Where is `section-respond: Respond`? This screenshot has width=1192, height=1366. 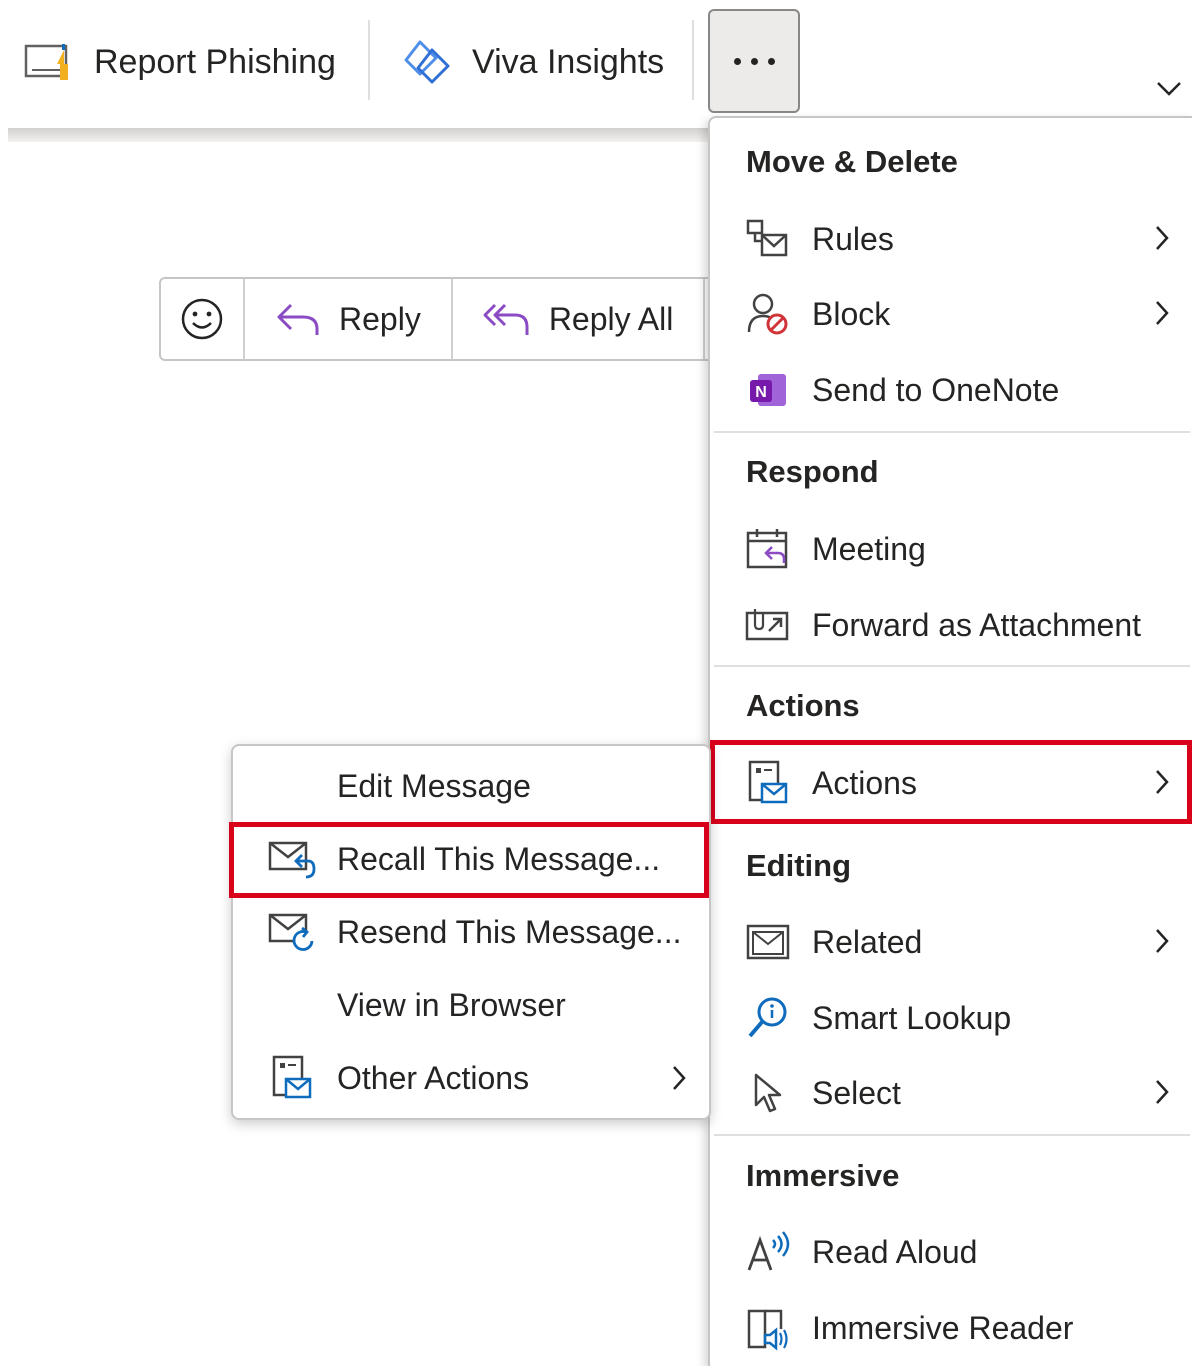
section-respond: Respond is located at coordinates (812, 471).